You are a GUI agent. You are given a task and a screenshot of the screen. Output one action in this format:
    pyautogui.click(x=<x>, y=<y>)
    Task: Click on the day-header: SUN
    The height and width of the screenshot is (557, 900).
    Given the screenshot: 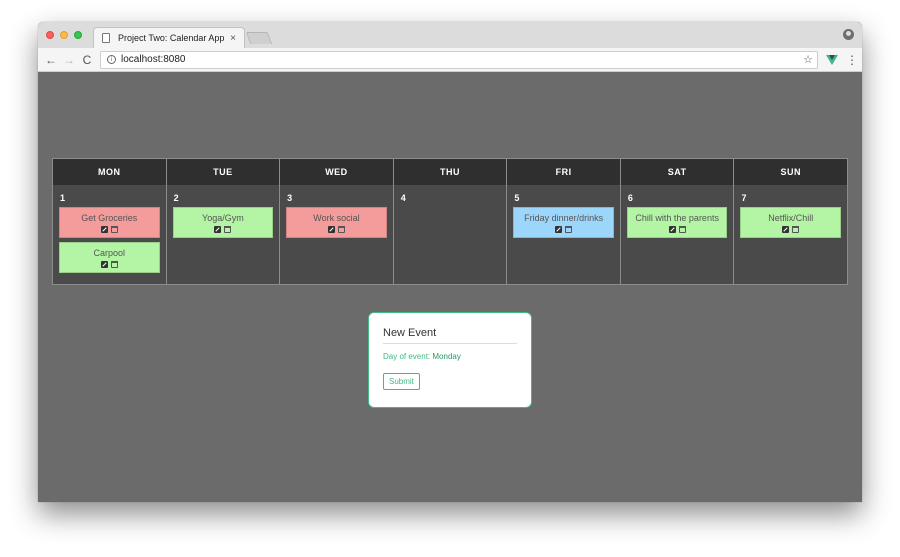 What is the action you would take?
    pyautogui.click(x=791, y=172)
    